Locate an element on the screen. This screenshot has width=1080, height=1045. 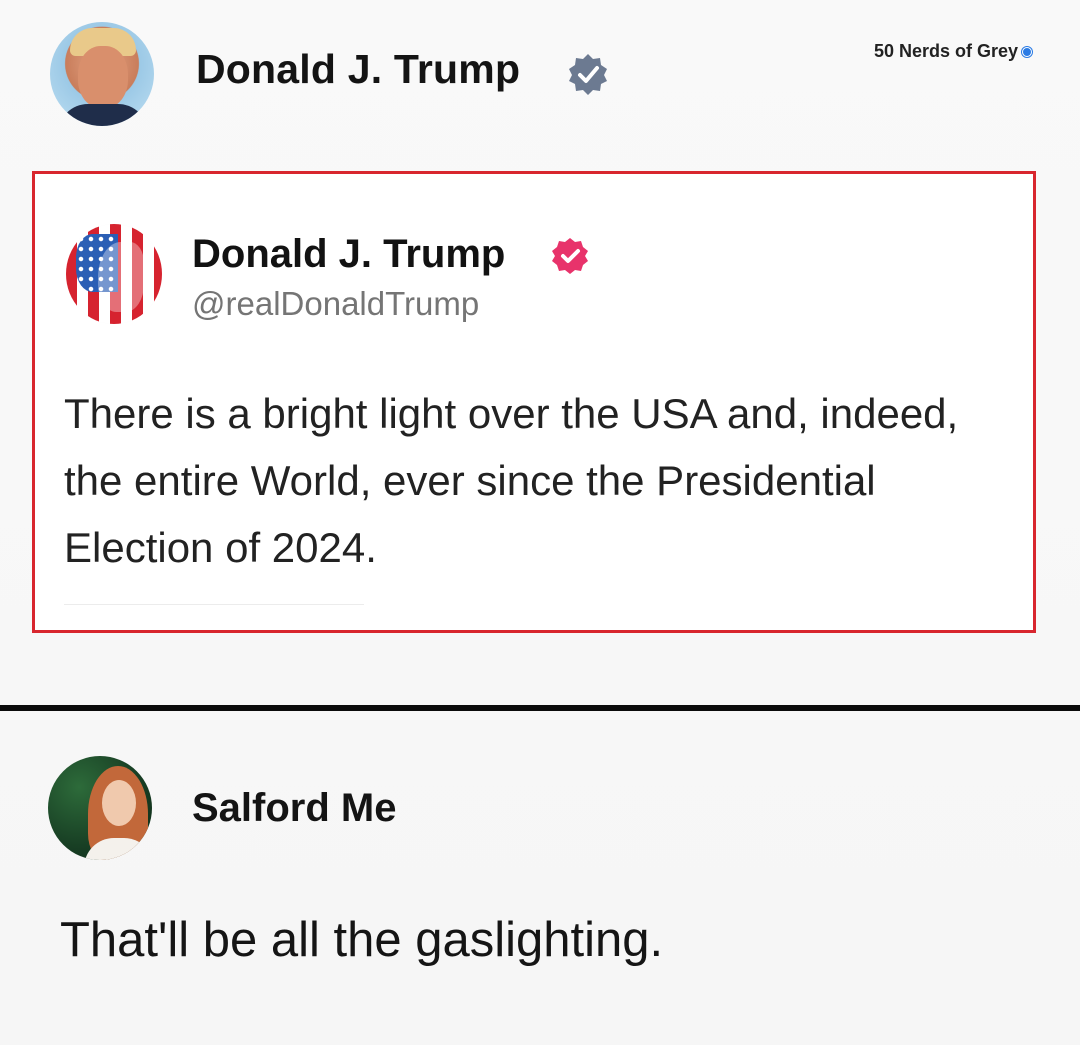
reply-body: That'll be all the gaslighting. is located at coordinates (362, 940).